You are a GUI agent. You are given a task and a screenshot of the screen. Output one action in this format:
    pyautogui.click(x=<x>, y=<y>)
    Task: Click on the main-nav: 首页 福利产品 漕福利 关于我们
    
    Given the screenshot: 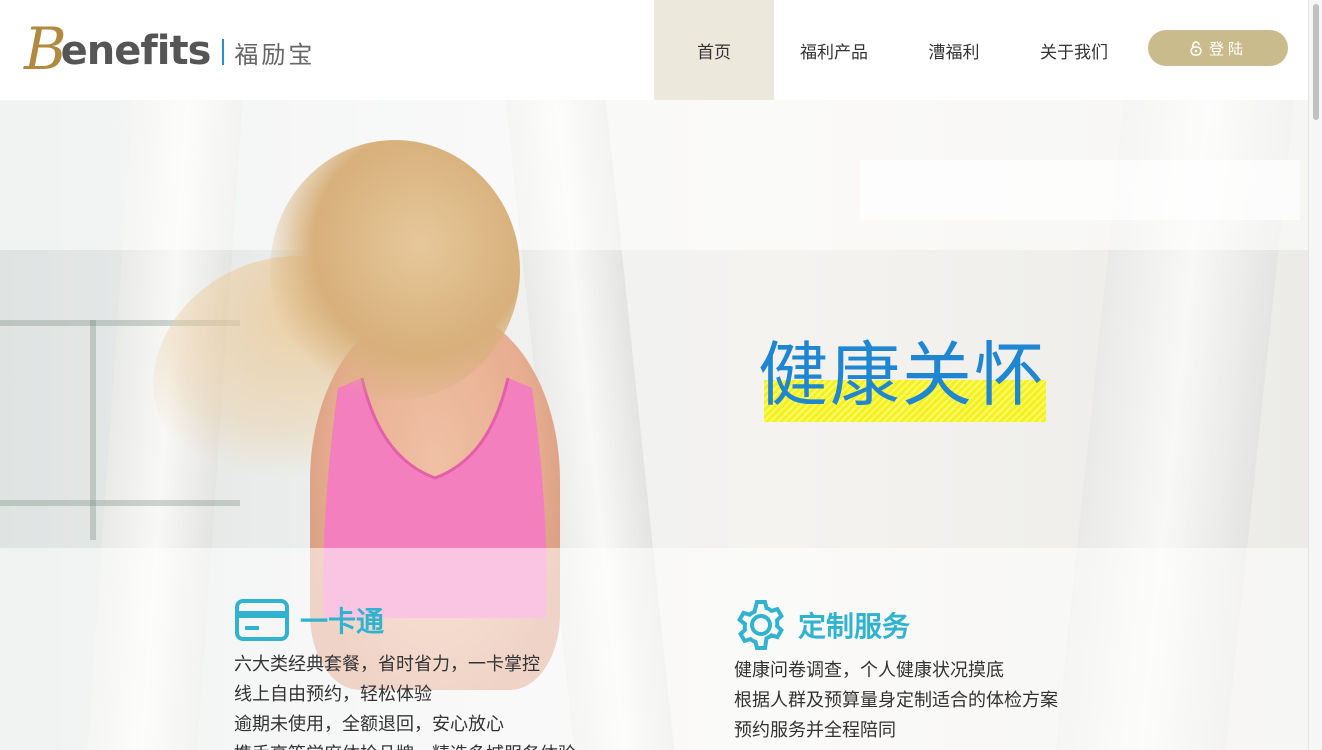 What is the action you would take?
    pyautogui.click(x=894, y=50)
    